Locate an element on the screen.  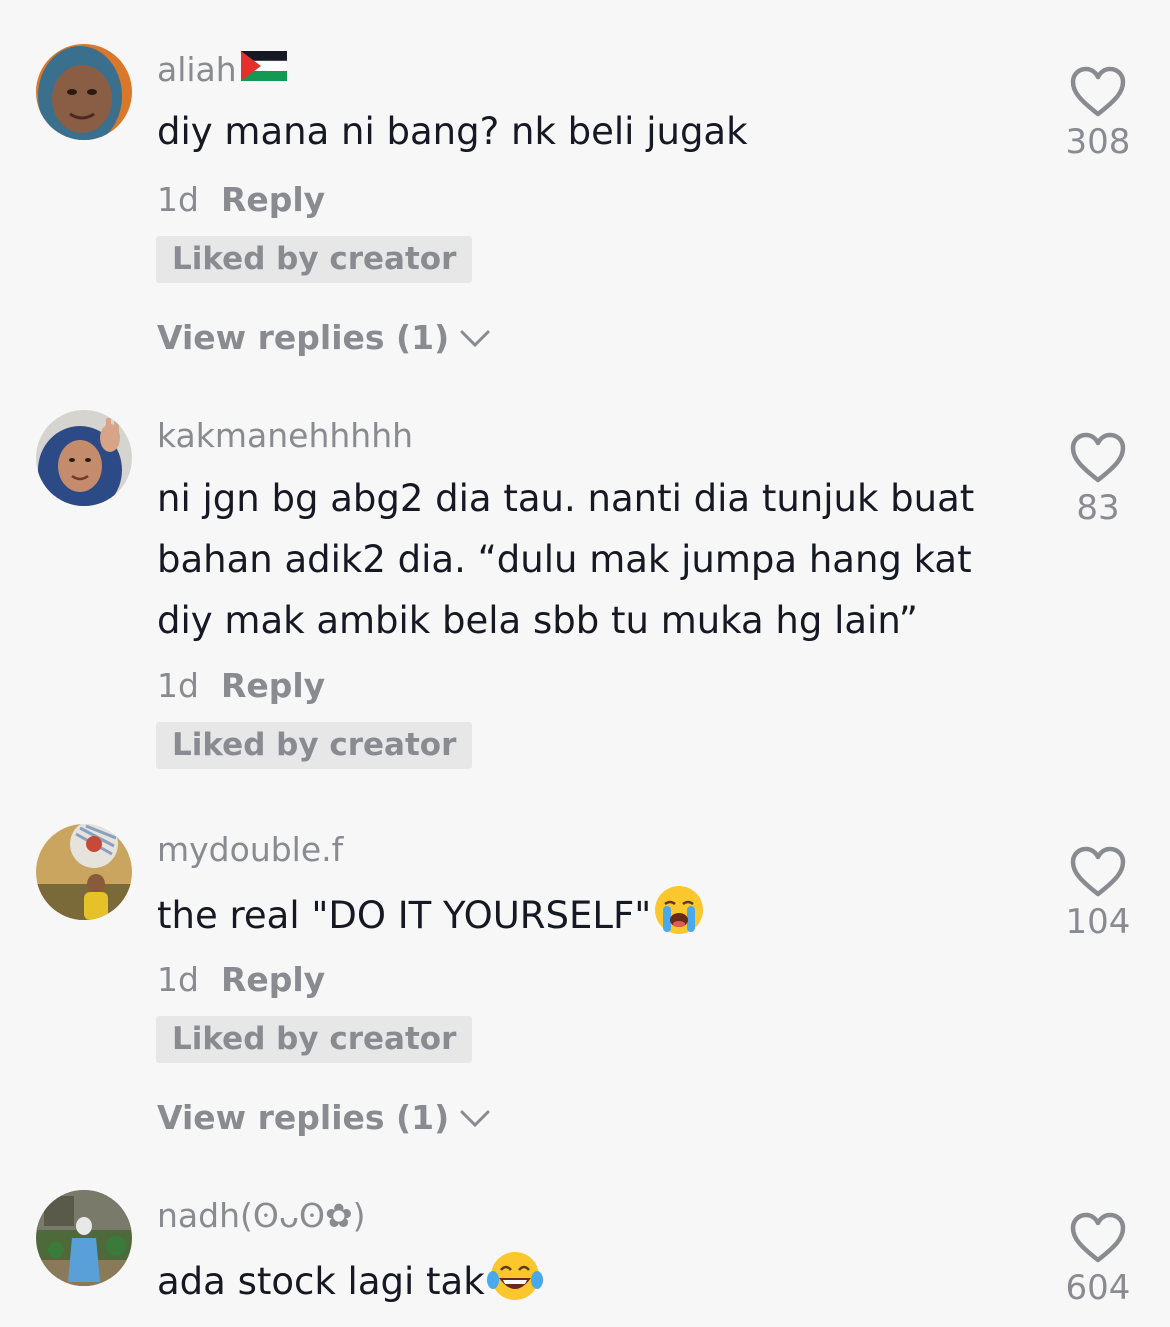
face-with-tears-of-joy-icon is located at coordinates (514, 1285).